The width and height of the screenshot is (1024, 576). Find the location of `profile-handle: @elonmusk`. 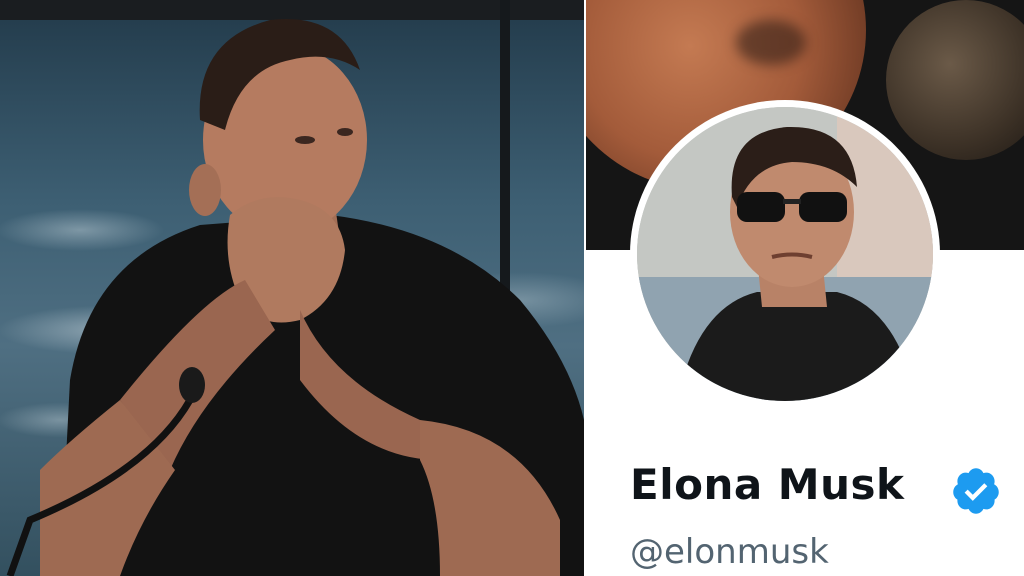

profile-handle: @elonmusk is located at coordinates (729, 552).